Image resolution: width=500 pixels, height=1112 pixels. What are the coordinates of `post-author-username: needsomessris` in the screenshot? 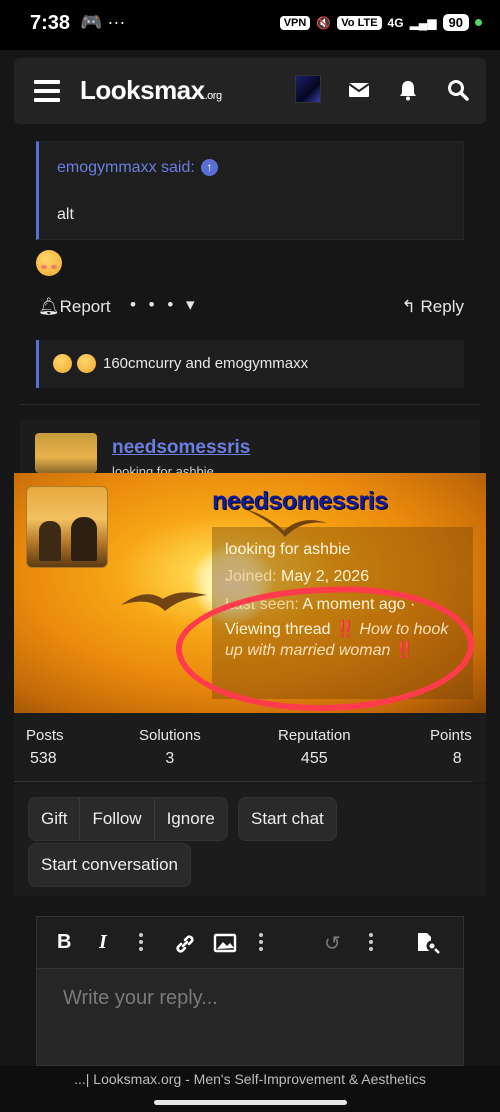 It's located at (181, 448).